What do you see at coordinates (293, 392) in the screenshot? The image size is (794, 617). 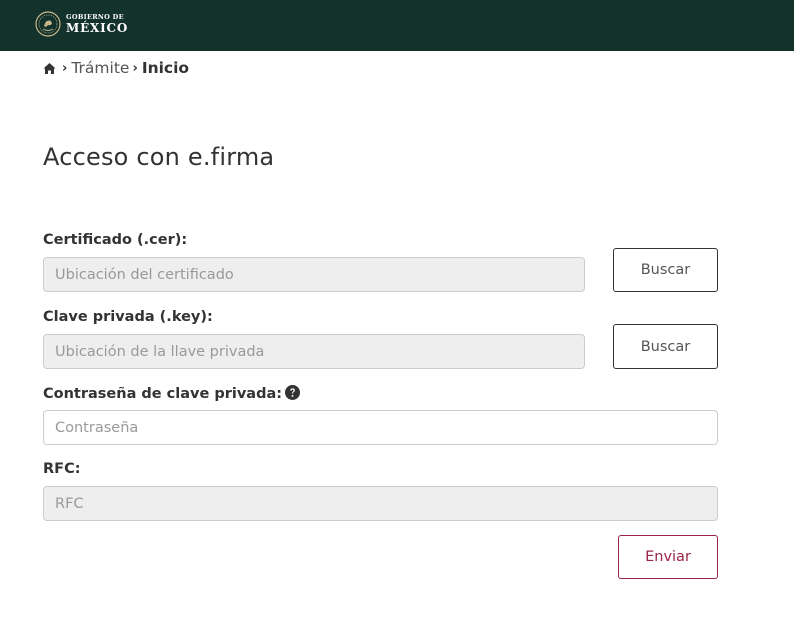 I see `question-circle-icon` at bounding box center [293, 392].